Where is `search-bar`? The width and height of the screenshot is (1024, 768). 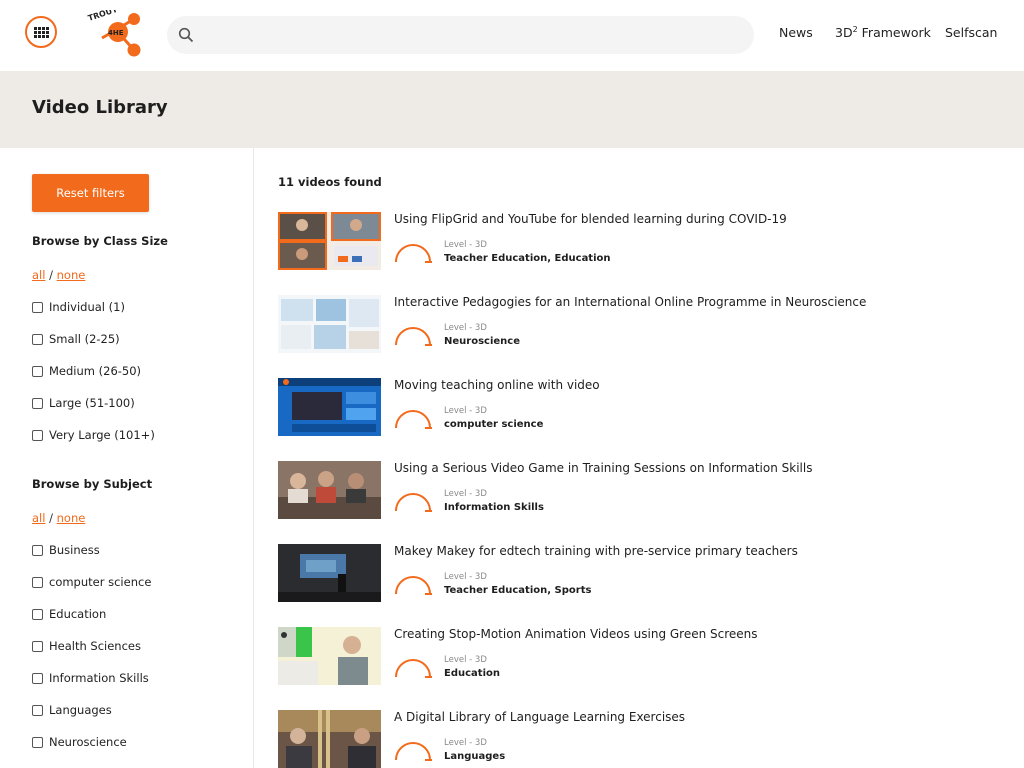 search-bar is located at coordinates (460, 35).